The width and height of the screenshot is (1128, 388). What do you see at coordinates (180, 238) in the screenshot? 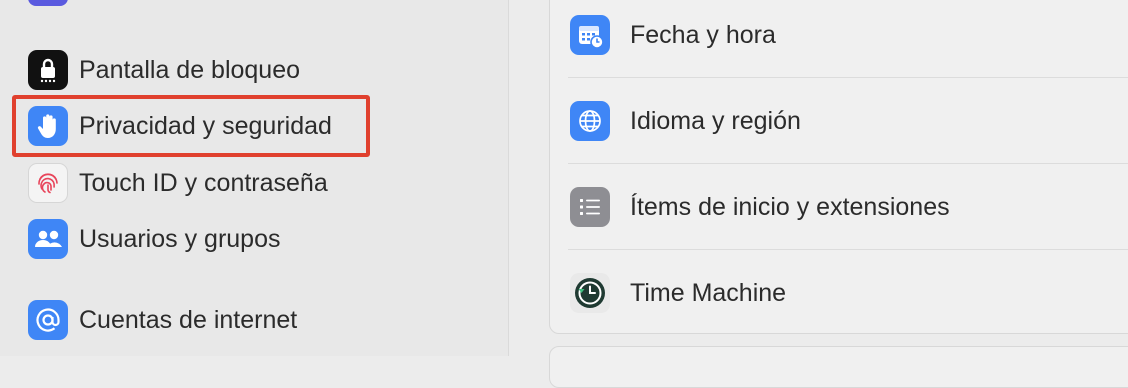
I see `sidebar-item-label: Usuarios y grupos` at bounding box center [180, 238].